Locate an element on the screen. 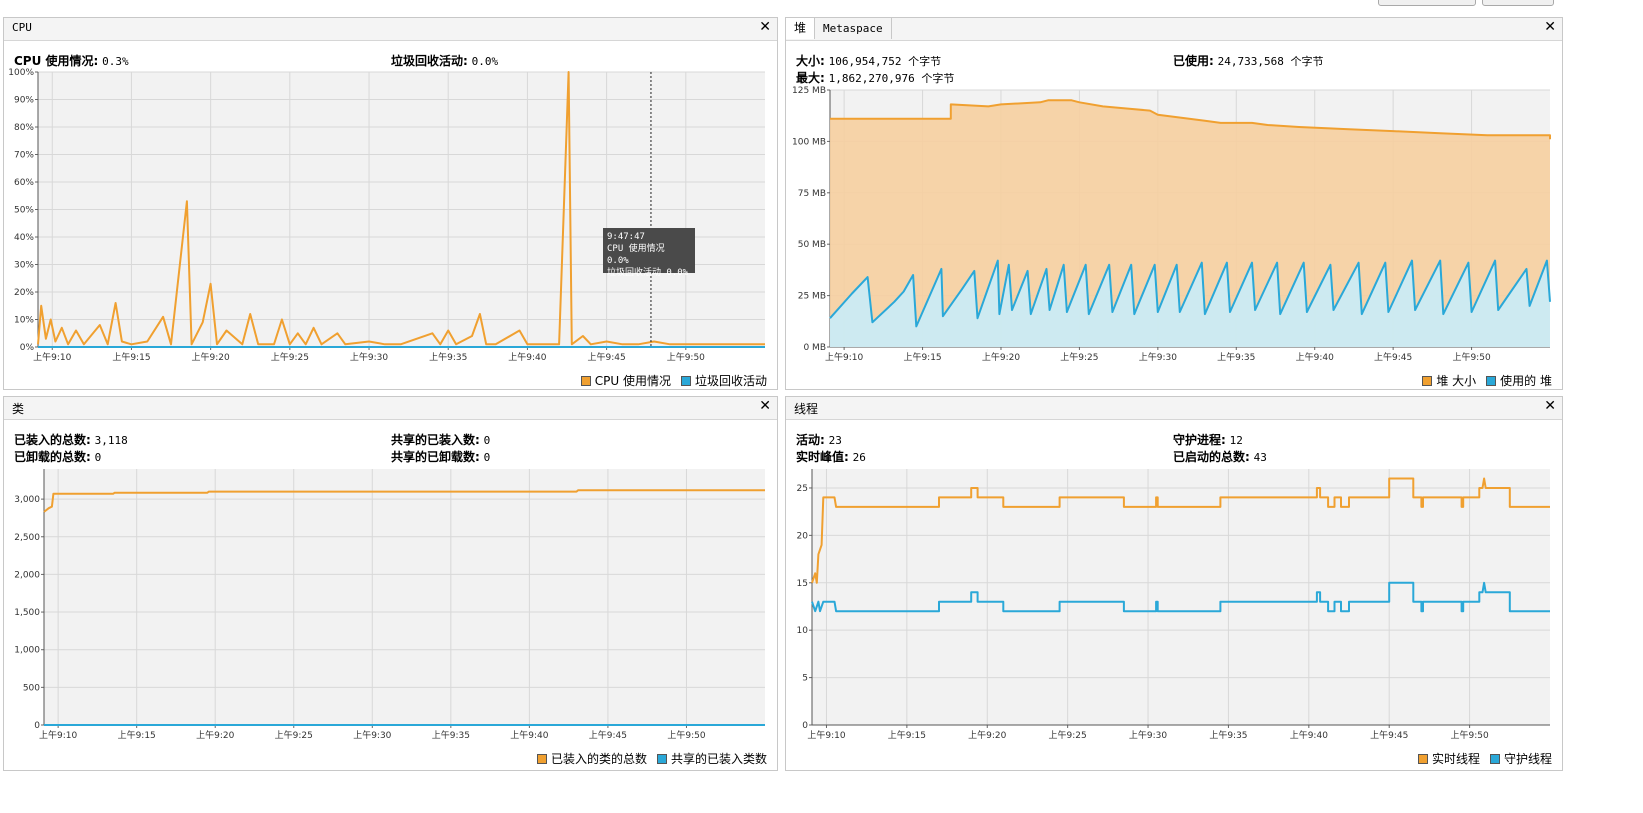 This screenshot has height=813, width=1643. shared-unloaded-stat: 共享的已卸载数: 0 is located at coordinates (440, 456).